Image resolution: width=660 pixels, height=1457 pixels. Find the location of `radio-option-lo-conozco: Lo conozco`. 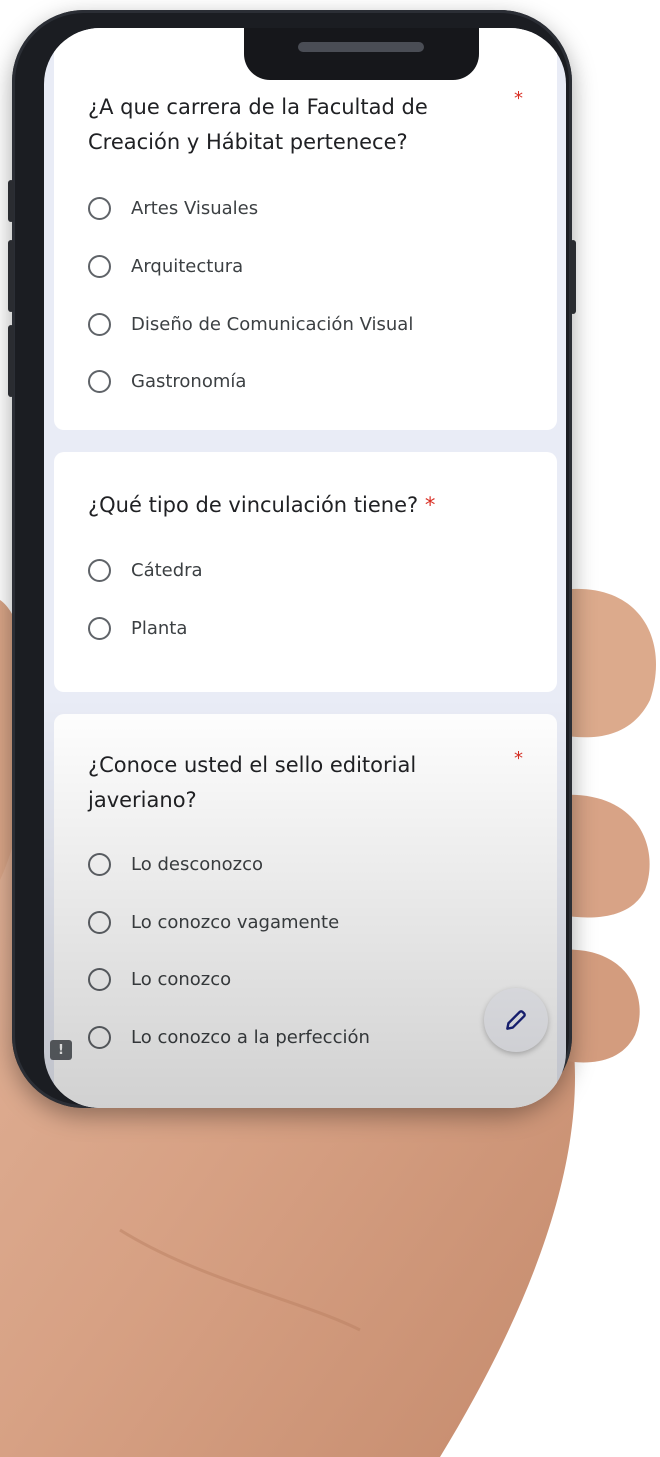

radio-option-lo-conozco: Lo conozco is located at coordinates (159, 979).